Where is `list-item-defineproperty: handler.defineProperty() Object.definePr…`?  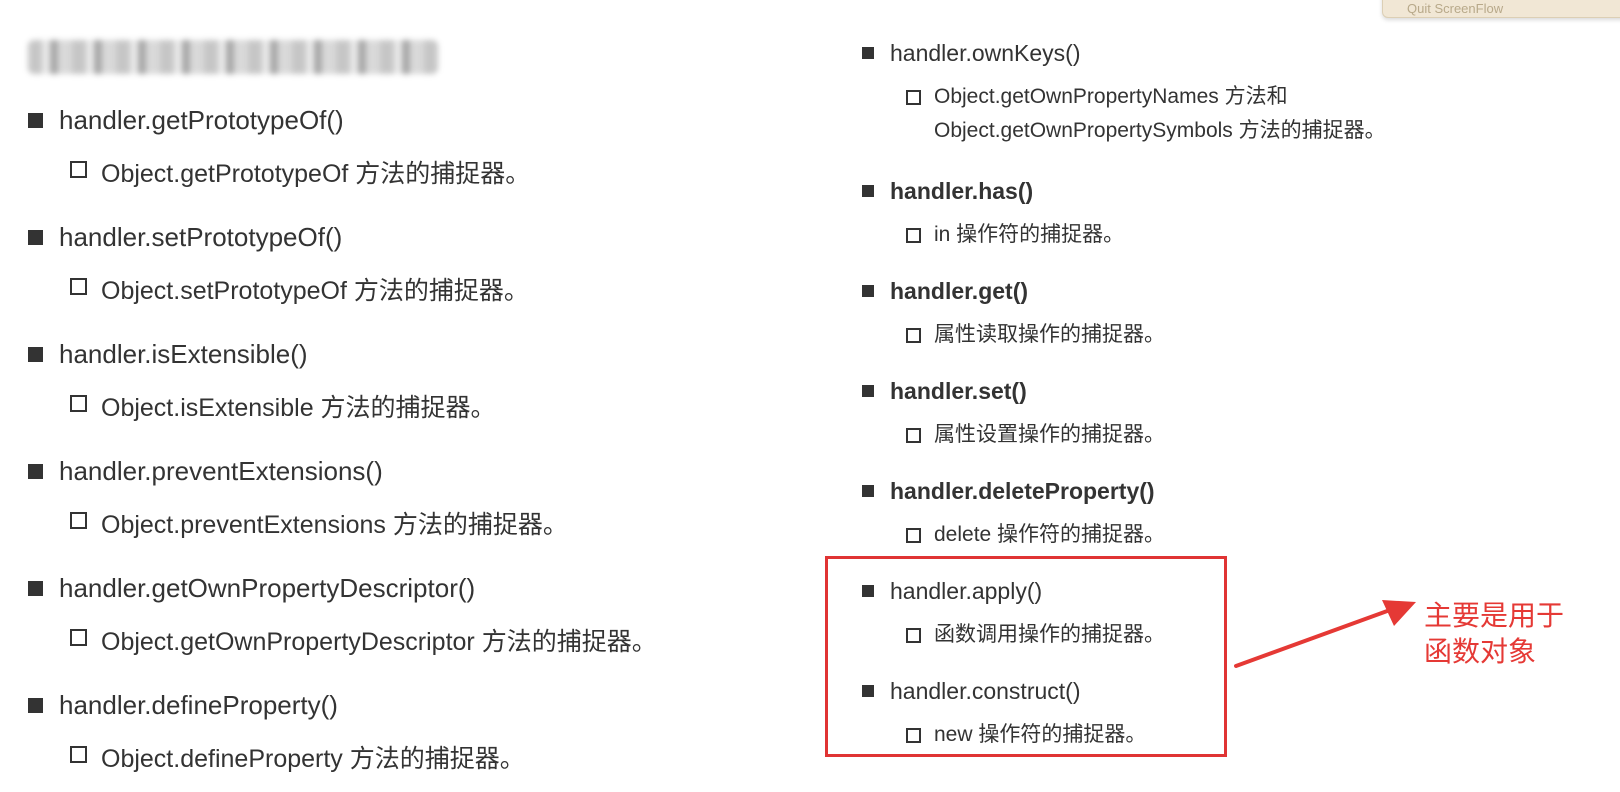
list-item-defineproperty: handler.defineProperty() Object.definePr… is located at coordinates (398, 738).